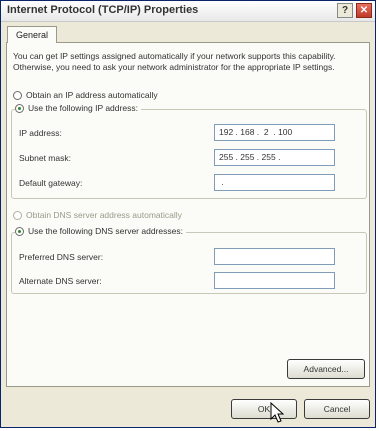 The image size is (379, 431). Describe the element at coordinates (103, 10) in the screenshot. I see `window-title: Internet Protocol (TCP/IP) Properties` at that location.